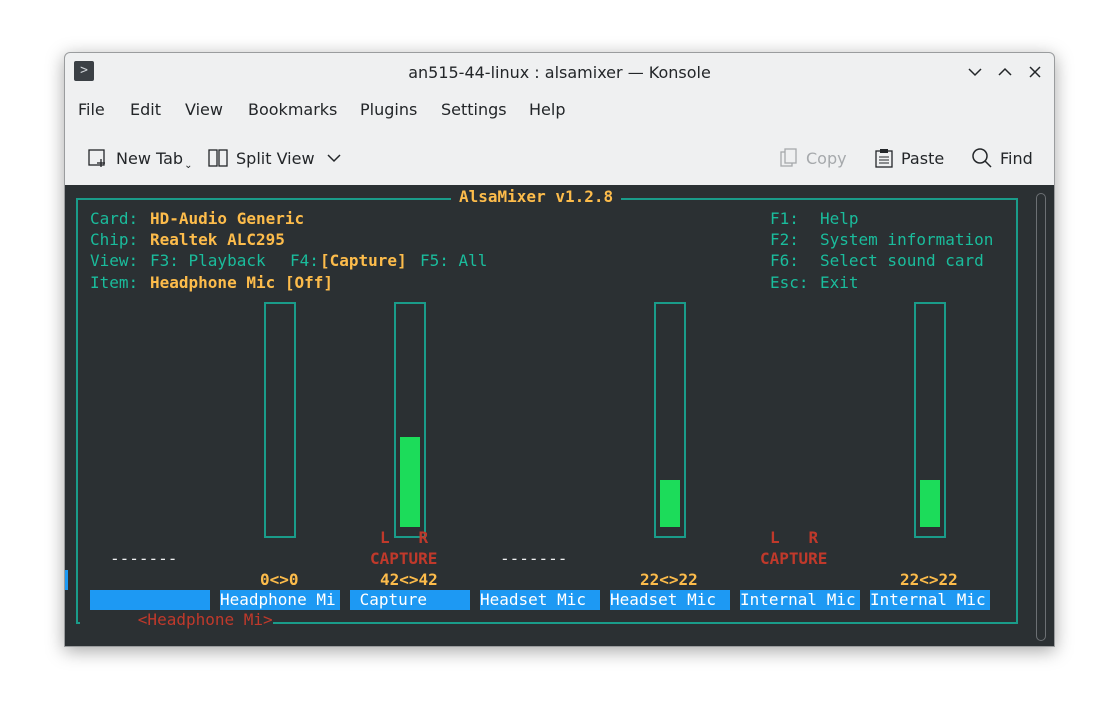 This screenshot has width=1118, height=722. I want to click on chip-label: Chip:, so click(114, 239).